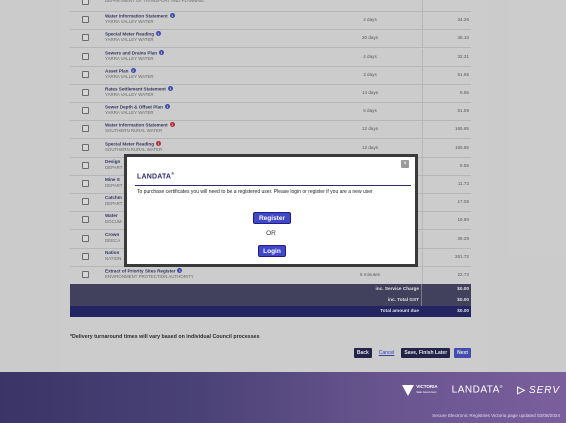 This screenshot has width=566, height=423. What do you see at coordinates (271, 233) in the screenshot?
I see `or-label: OR` at bounding box center [271, 233].